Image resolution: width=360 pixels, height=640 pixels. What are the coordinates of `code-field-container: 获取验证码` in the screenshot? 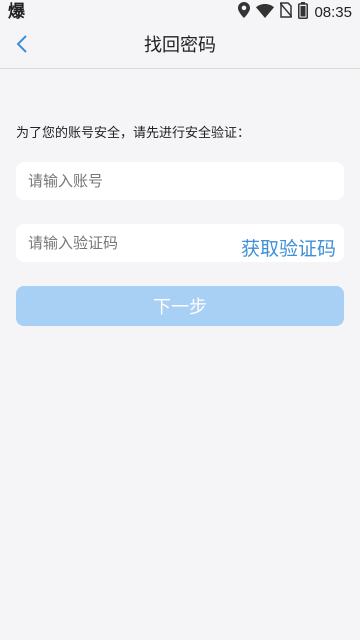 It's located at (180, 243).